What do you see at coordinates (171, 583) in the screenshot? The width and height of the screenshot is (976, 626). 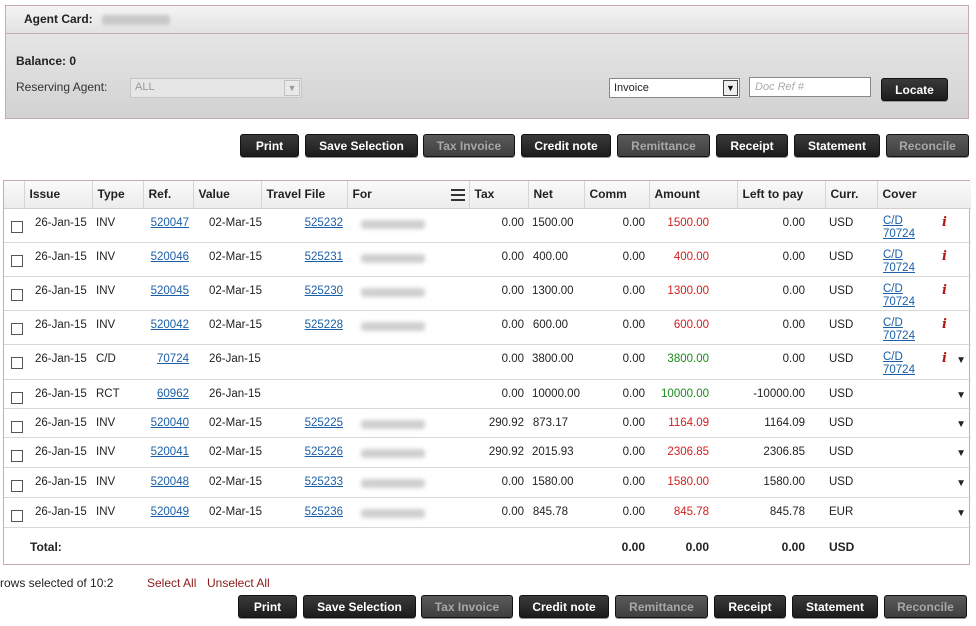 I see `select-all-link: Select All` at bounding box center [171, 583].